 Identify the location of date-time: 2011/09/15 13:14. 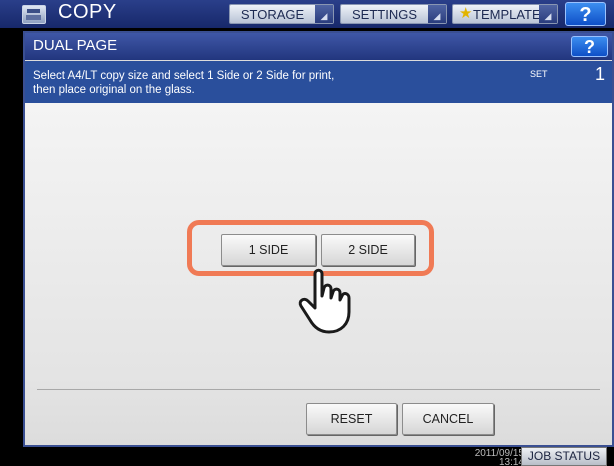
(498, 457).